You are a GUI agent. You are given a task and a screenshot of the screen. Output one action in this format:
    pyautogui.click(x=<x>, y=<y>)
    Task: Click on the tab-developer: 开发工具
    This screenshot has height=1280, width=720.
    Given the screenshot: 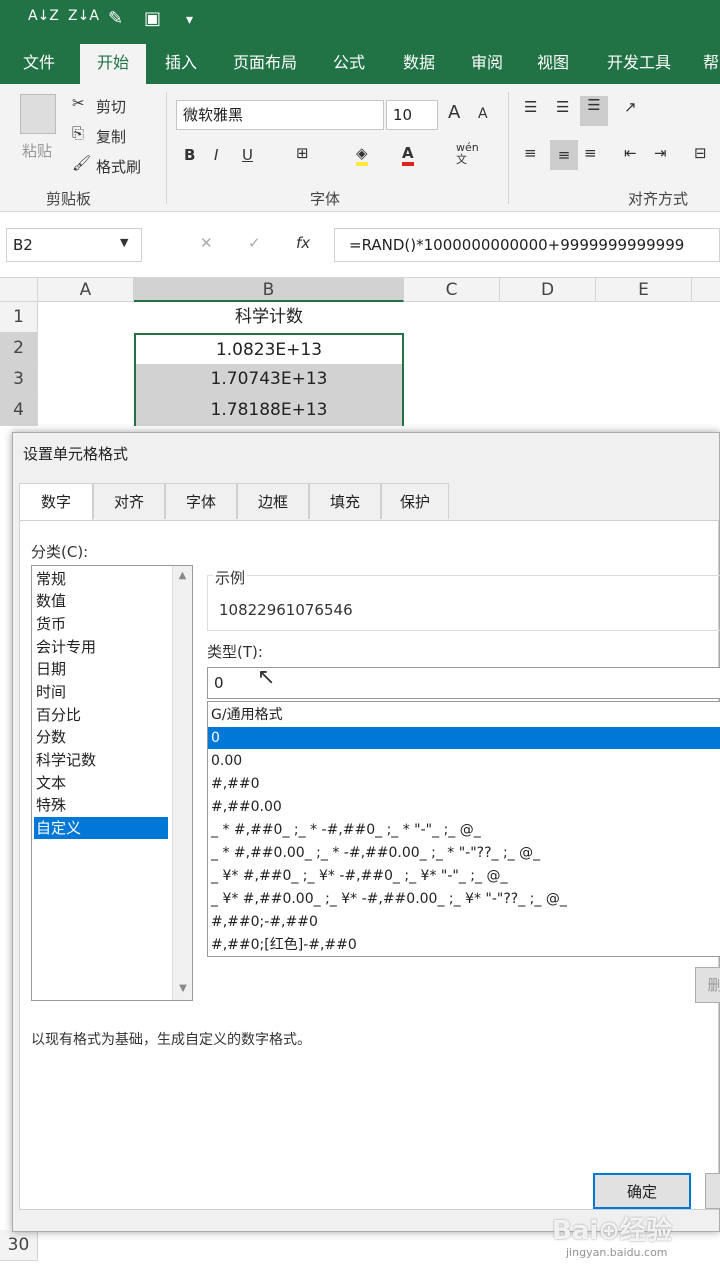 What is the action you would take?
    pyautogui.click(x=639, y=64)
    